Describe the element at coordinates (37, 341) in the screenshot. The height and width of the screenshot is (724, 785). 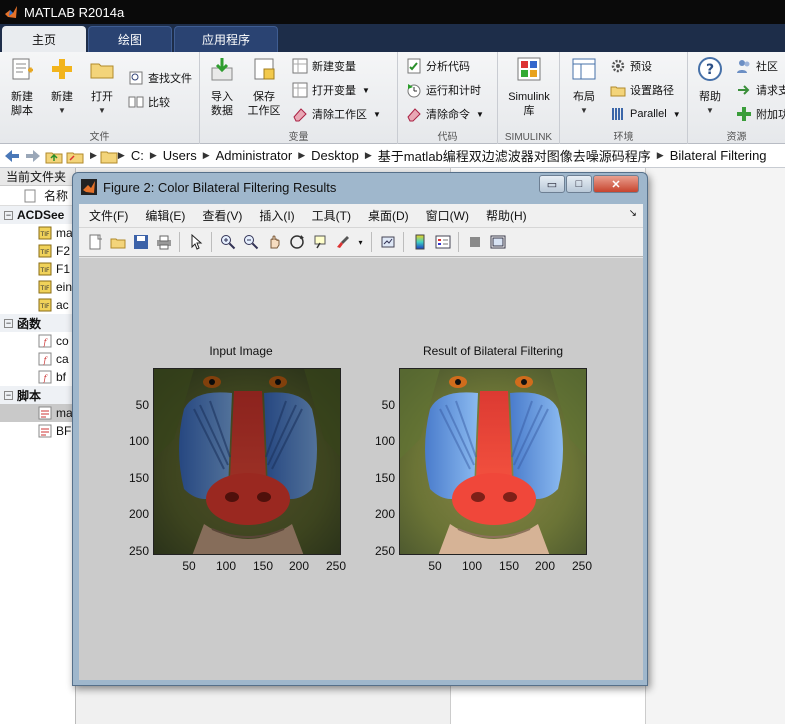
I see `list-item: f co` at that location.